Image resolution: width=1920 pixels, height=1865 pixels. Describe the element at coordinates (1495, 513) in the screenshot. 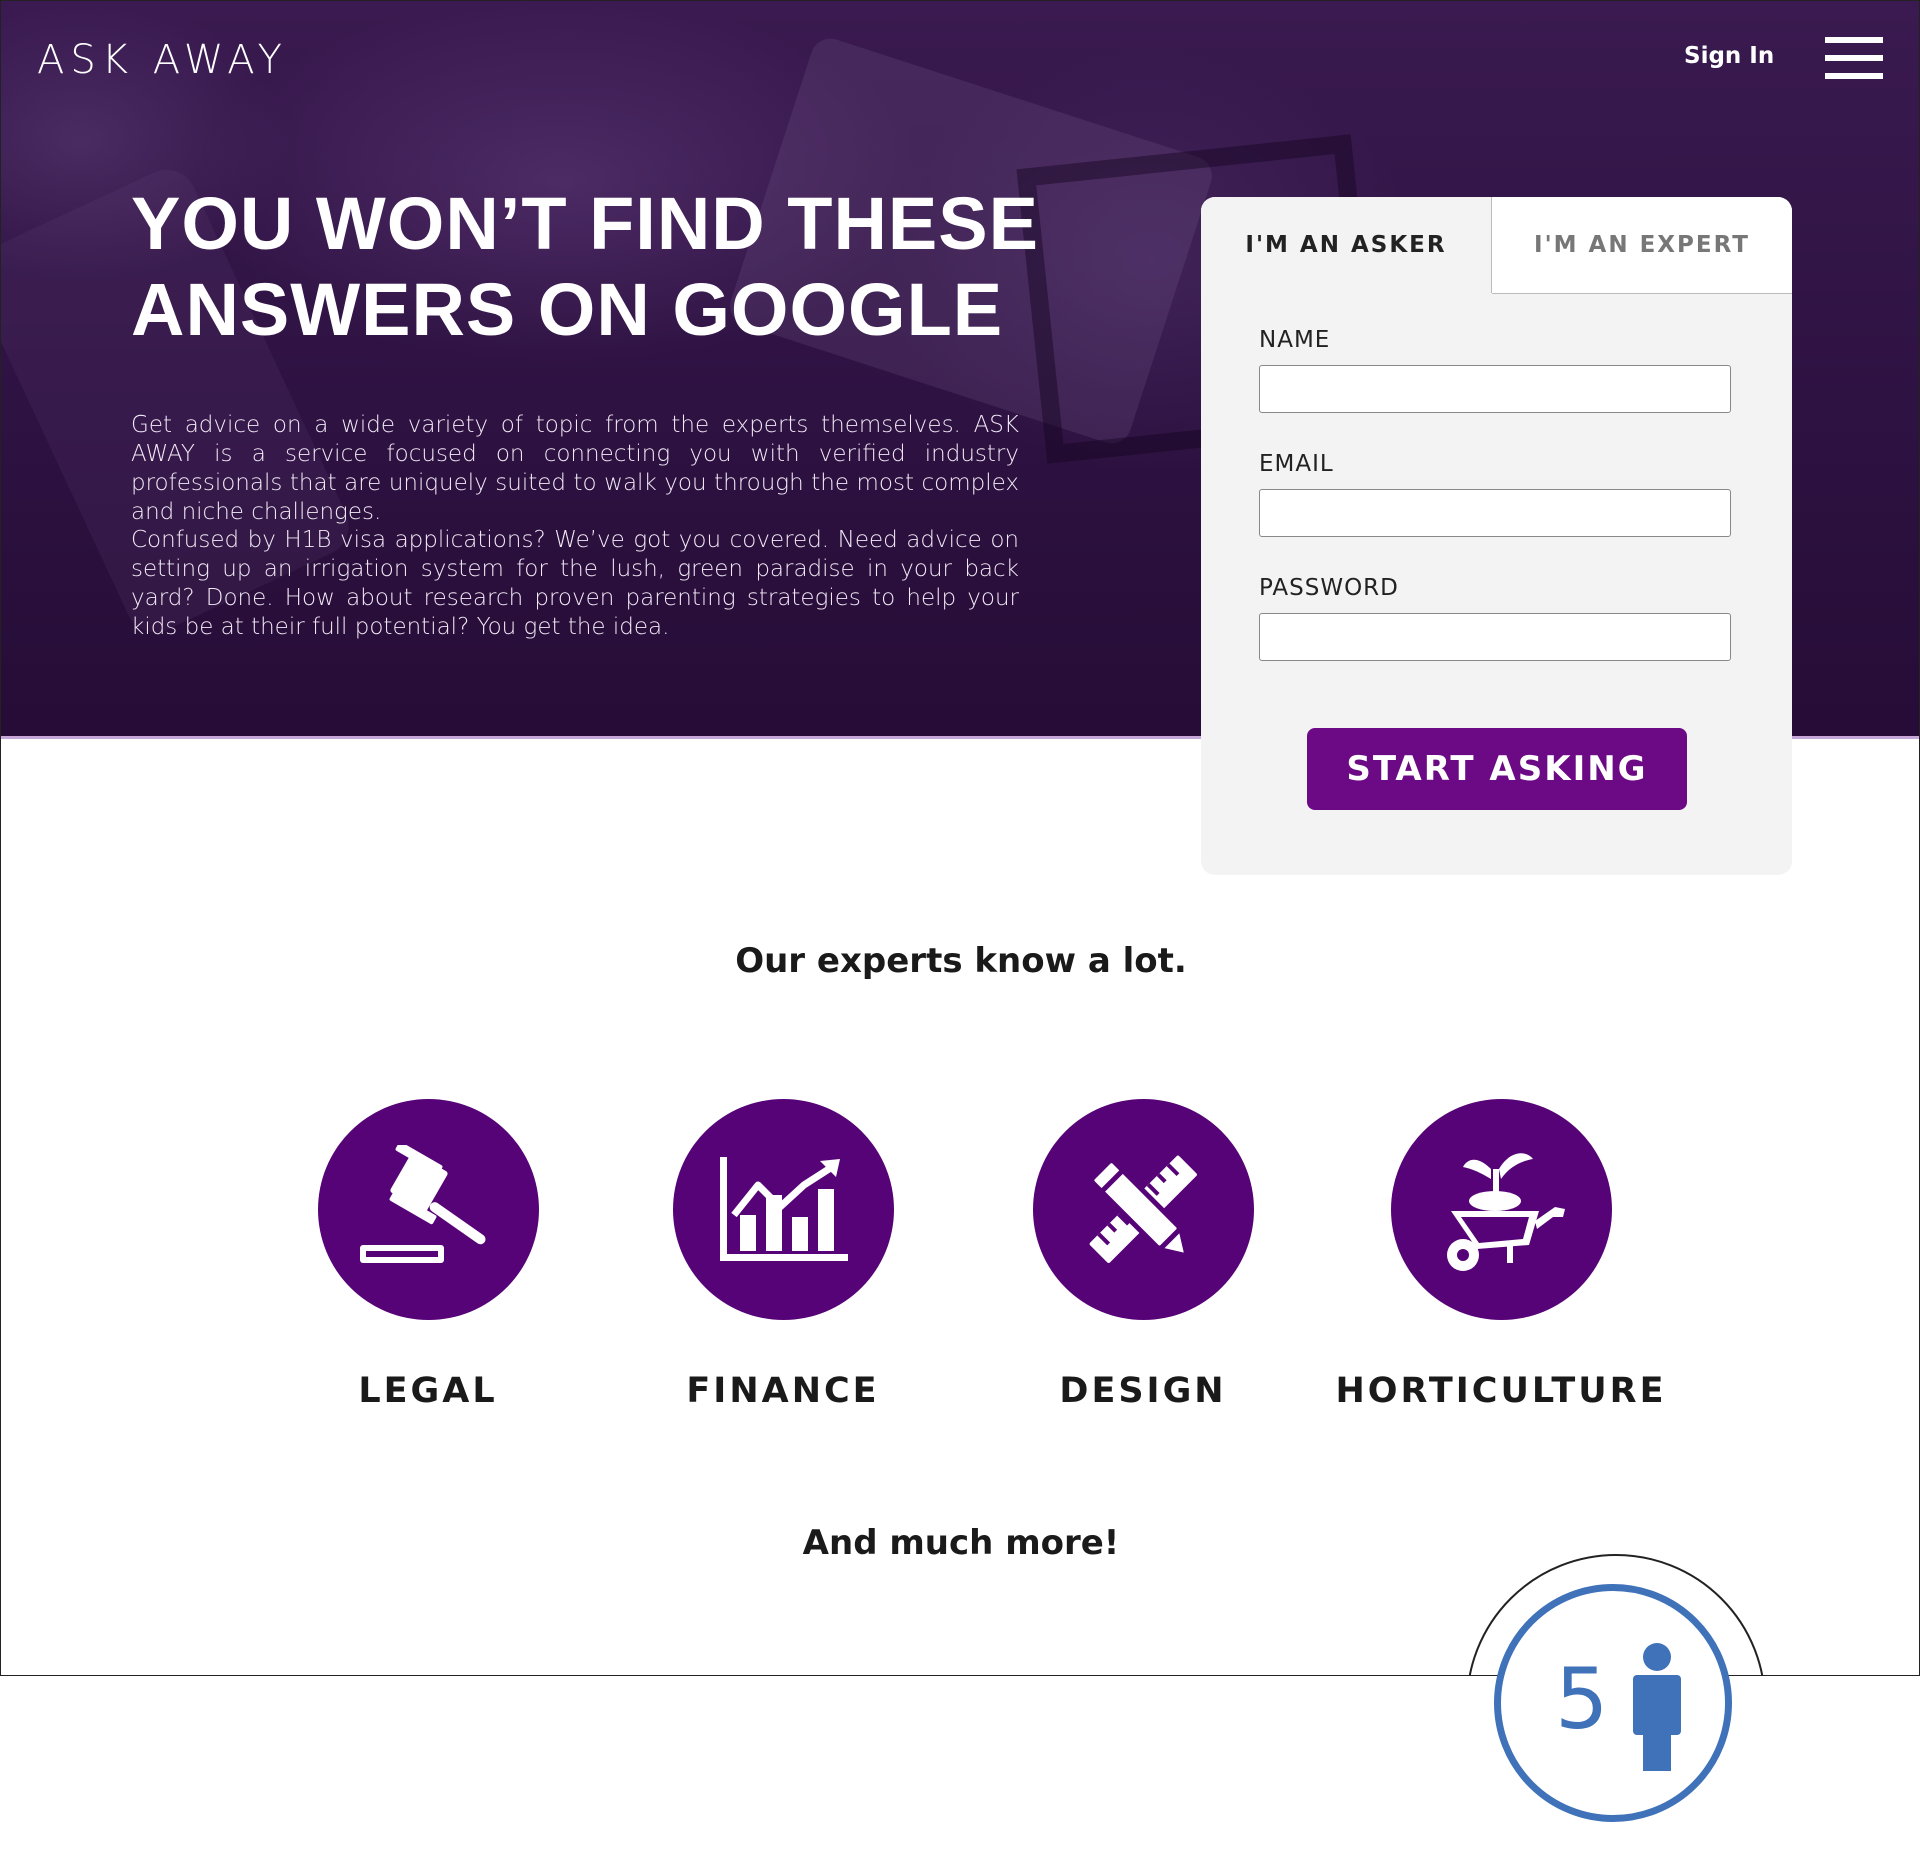

I see `email-field` at that location.